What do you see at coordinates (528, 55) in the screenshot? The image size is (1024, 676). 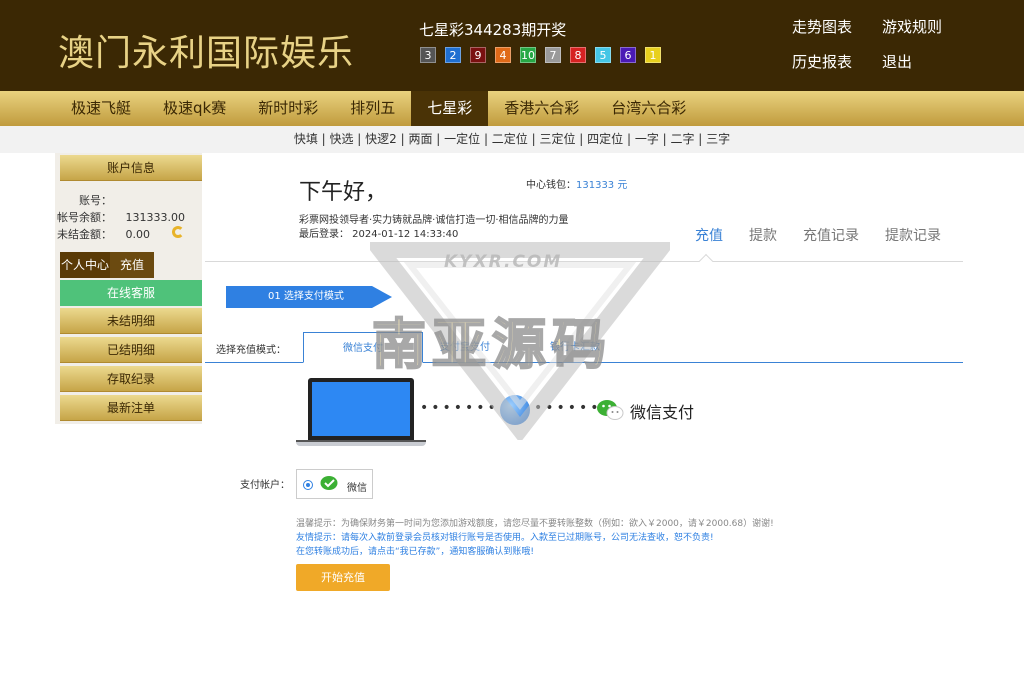 I see `draw-ball: 10` at bounding box center [528, 55].